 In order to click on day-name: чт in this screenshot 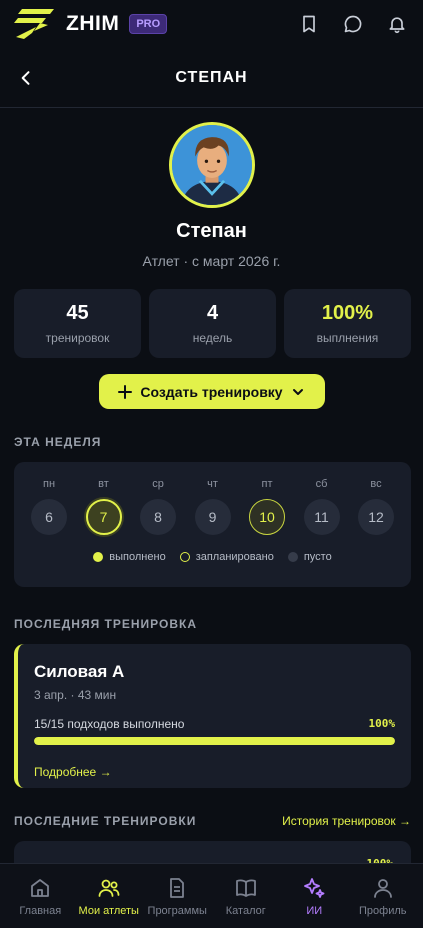, I will do `click(212, 484)`.